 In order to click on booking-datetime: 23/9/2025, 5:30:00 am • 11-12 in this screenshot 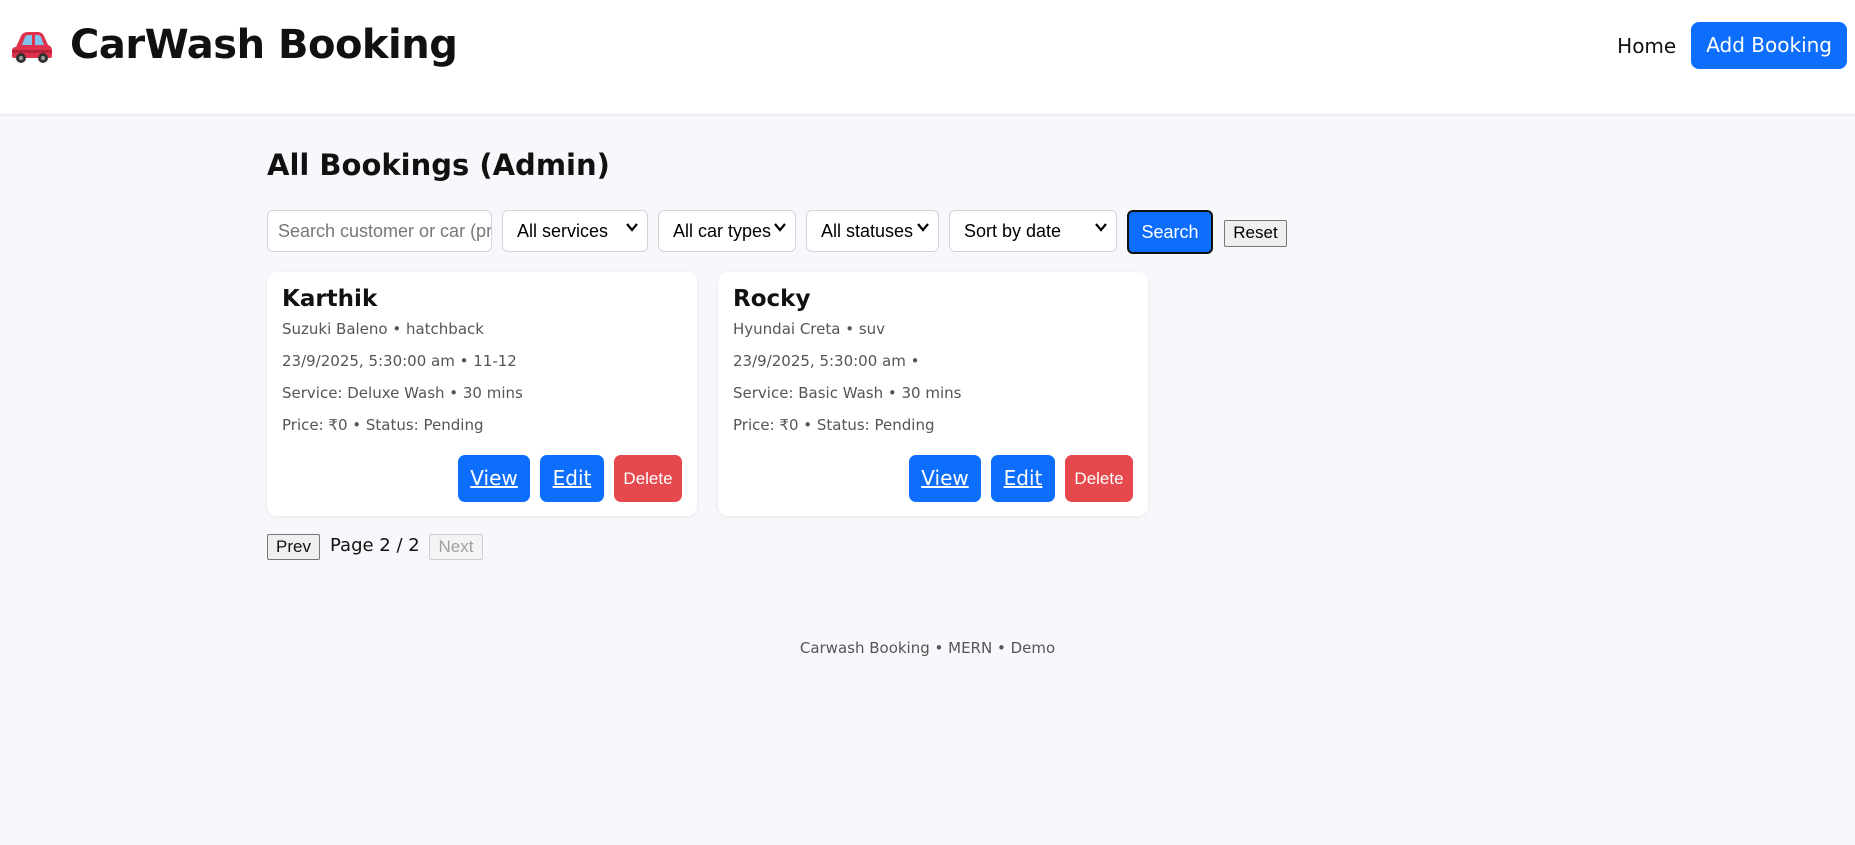, I will do `click(399, 361)`.